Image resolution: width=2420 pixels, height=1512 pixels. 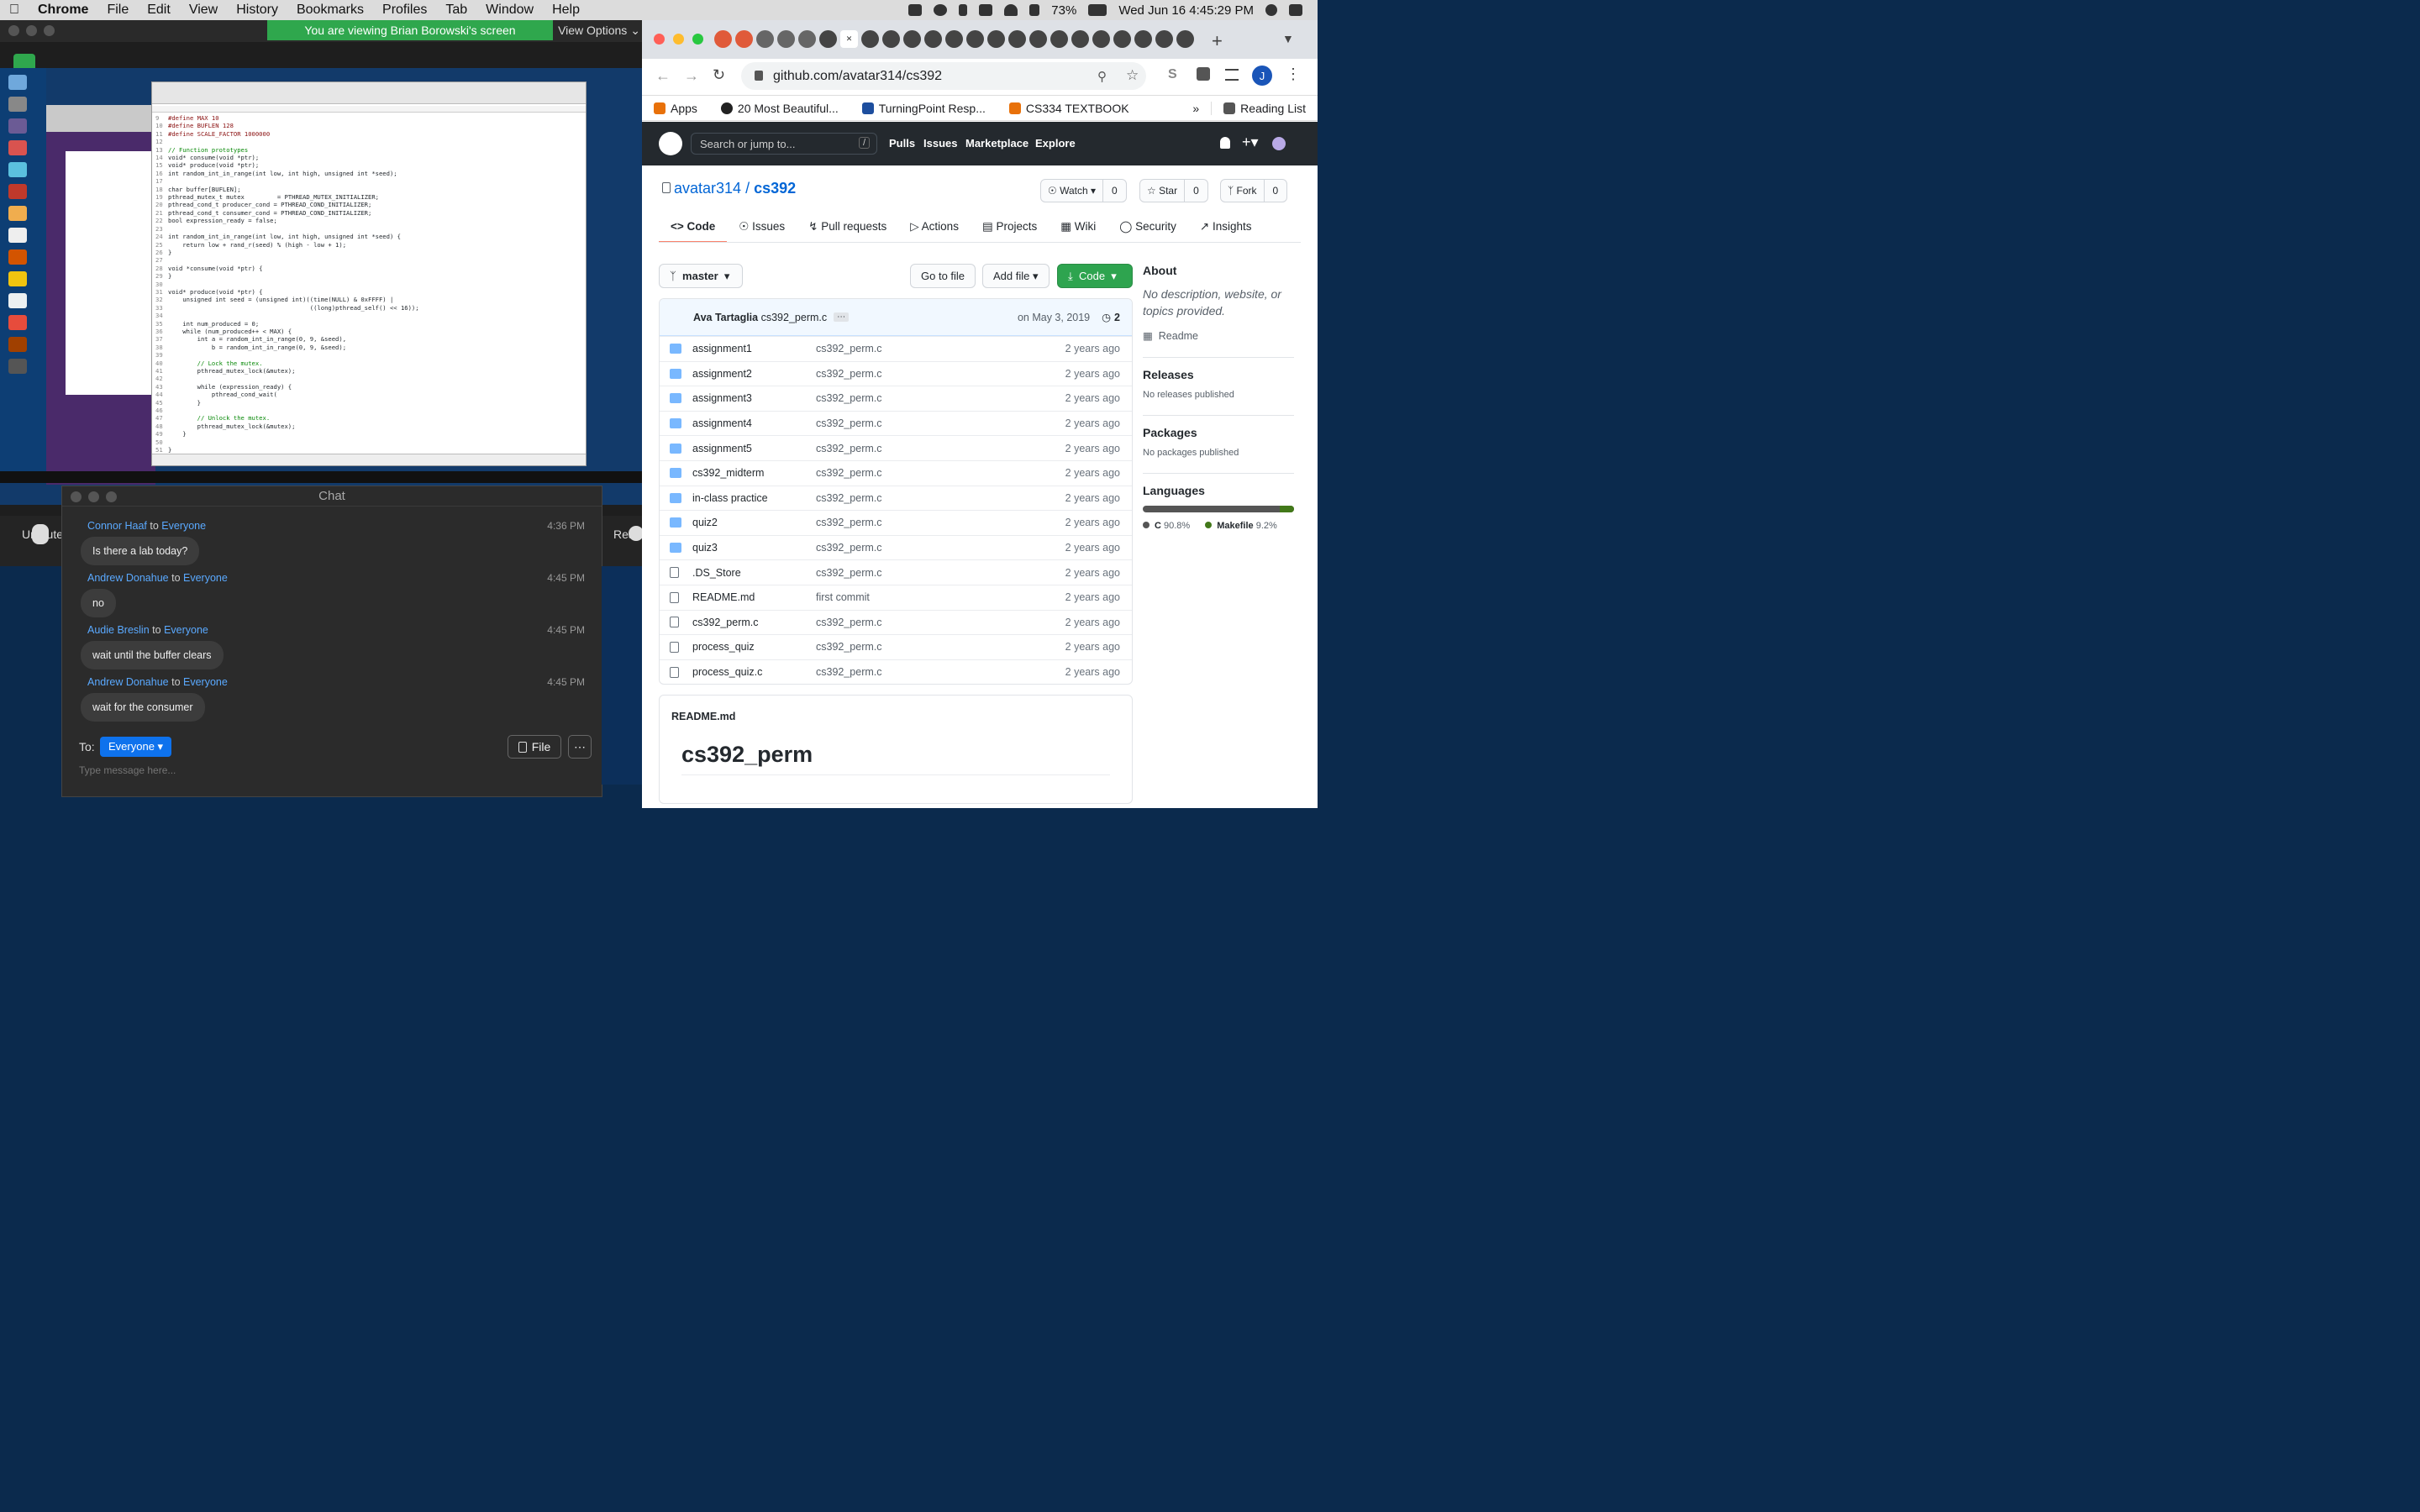 I want to click on chat-message-input, so click(x=314, y=770).